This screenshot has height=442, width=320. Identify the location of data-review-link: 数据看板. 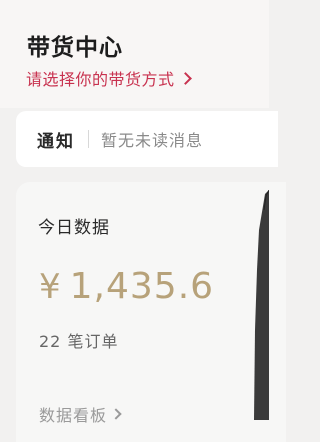
(80, 414).